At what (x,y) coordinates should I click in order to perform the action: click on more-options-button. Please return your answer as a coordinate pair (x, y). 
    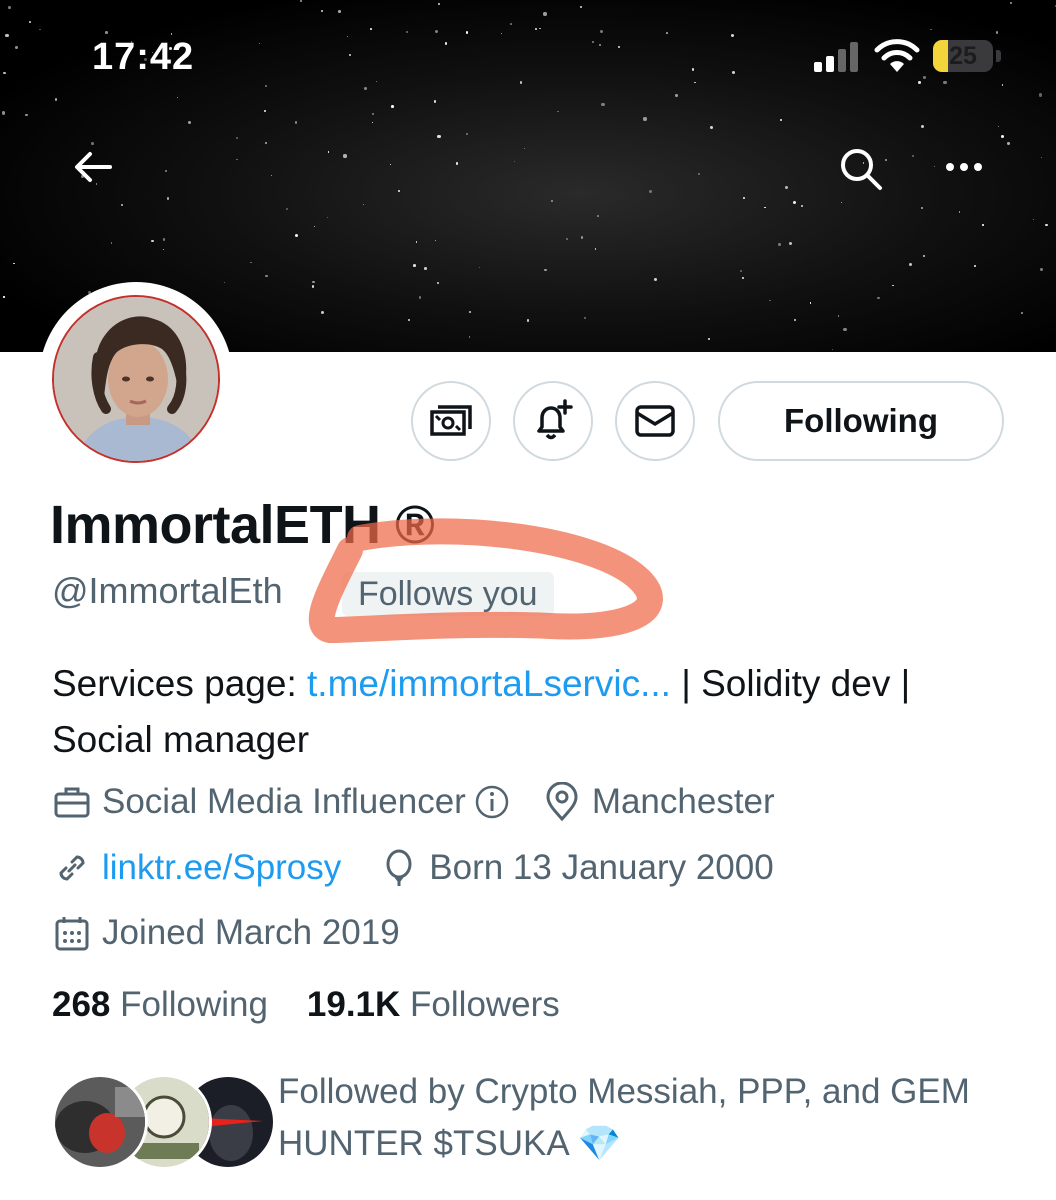
    Looking at the image, I should click on (965, 167).